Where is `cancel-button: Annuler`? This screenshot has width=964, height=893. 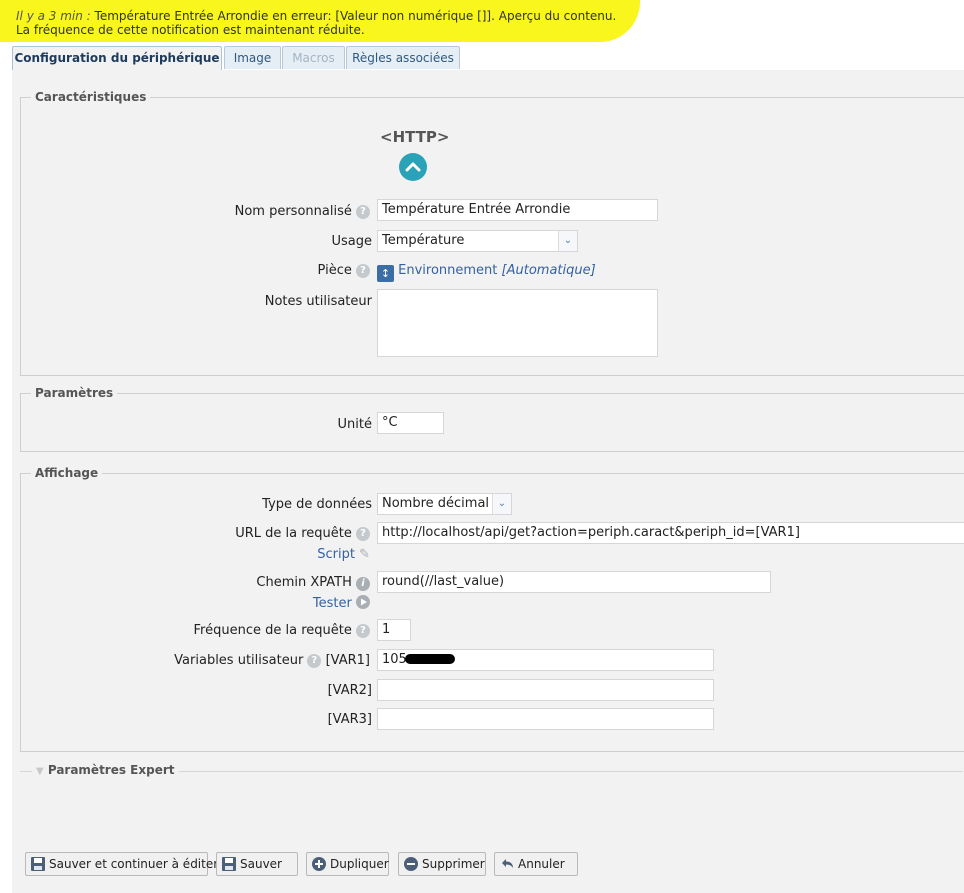
cancel-button: Annuler is located at coordinates (536, 864).